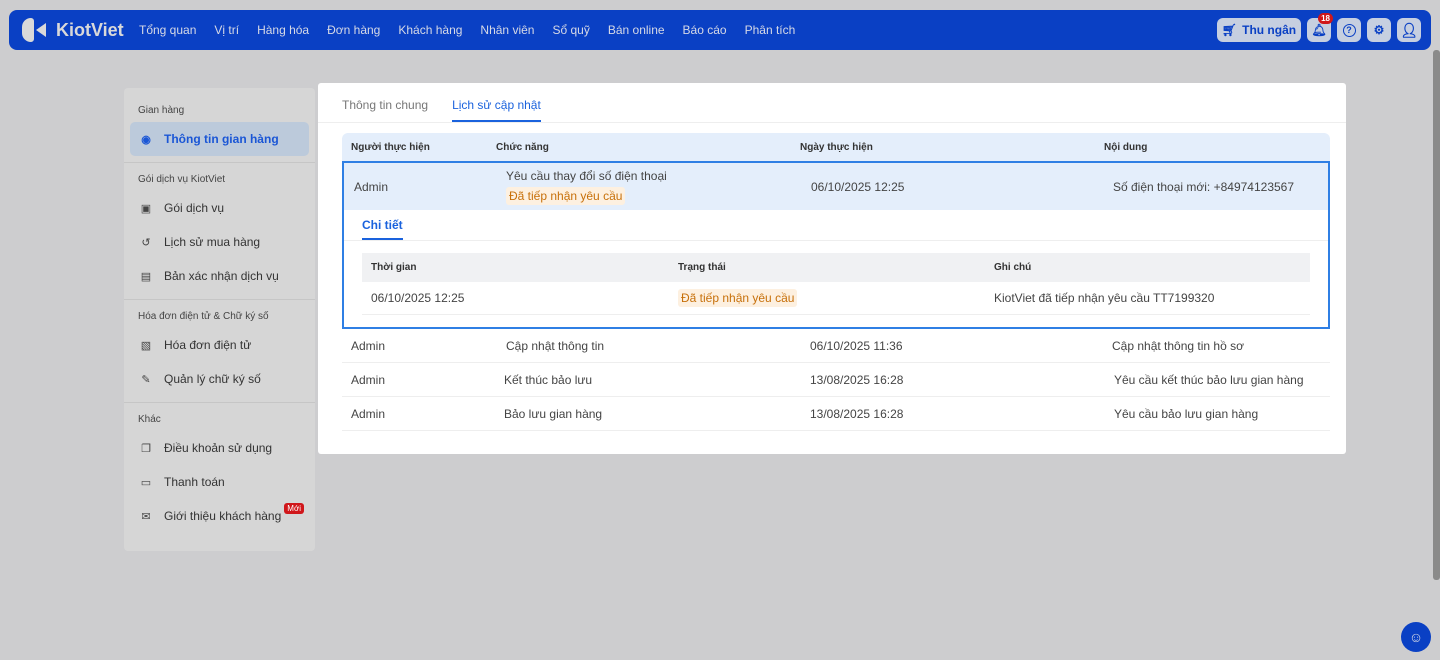  What do you see at coordinates (1229, 30) in the screenshot?
I see `cart-icon: 🛒︎` at bounding box center [1229, 30].